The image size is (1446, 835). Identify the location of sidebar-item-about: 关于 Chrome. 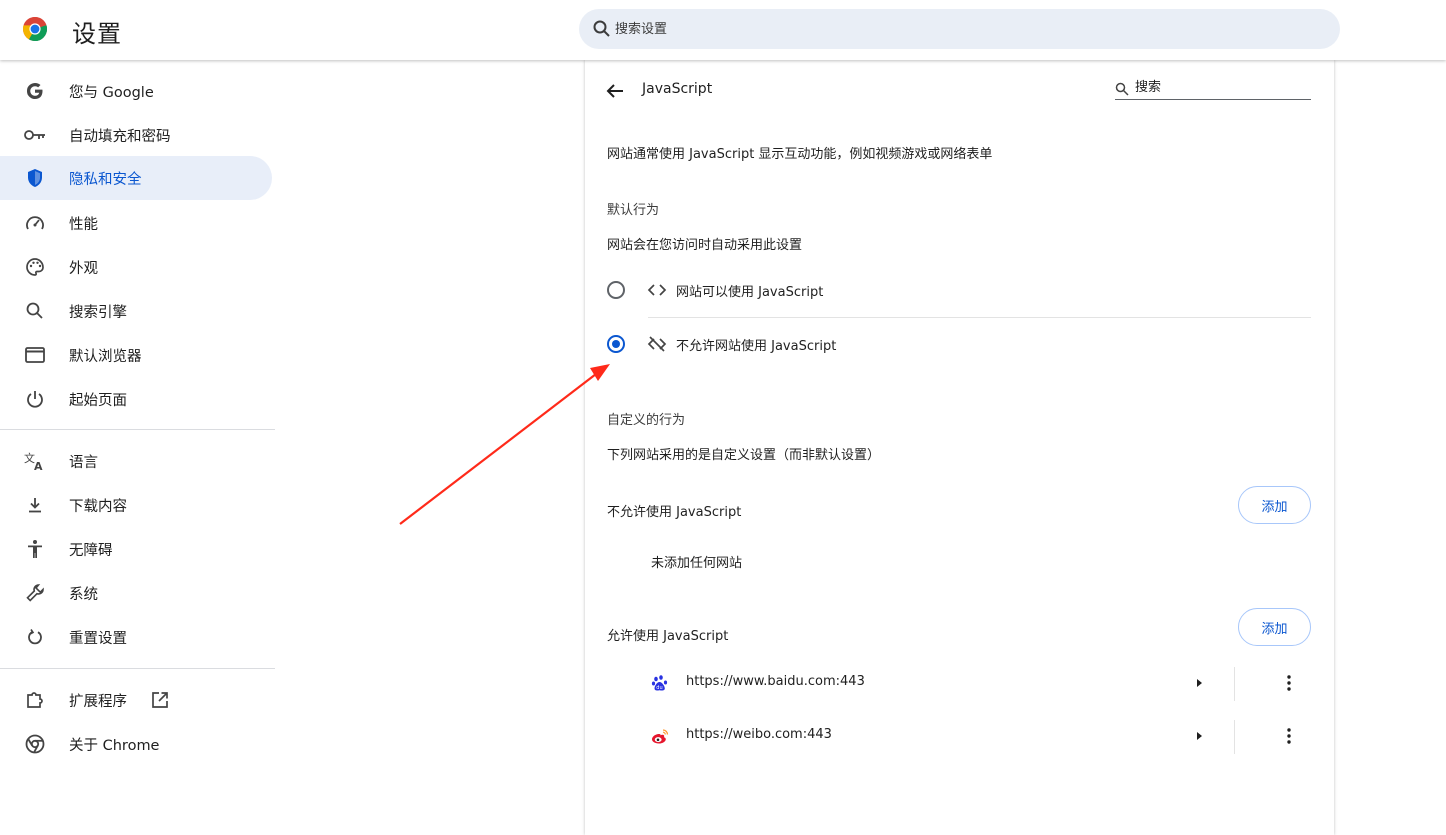
(136, 744).